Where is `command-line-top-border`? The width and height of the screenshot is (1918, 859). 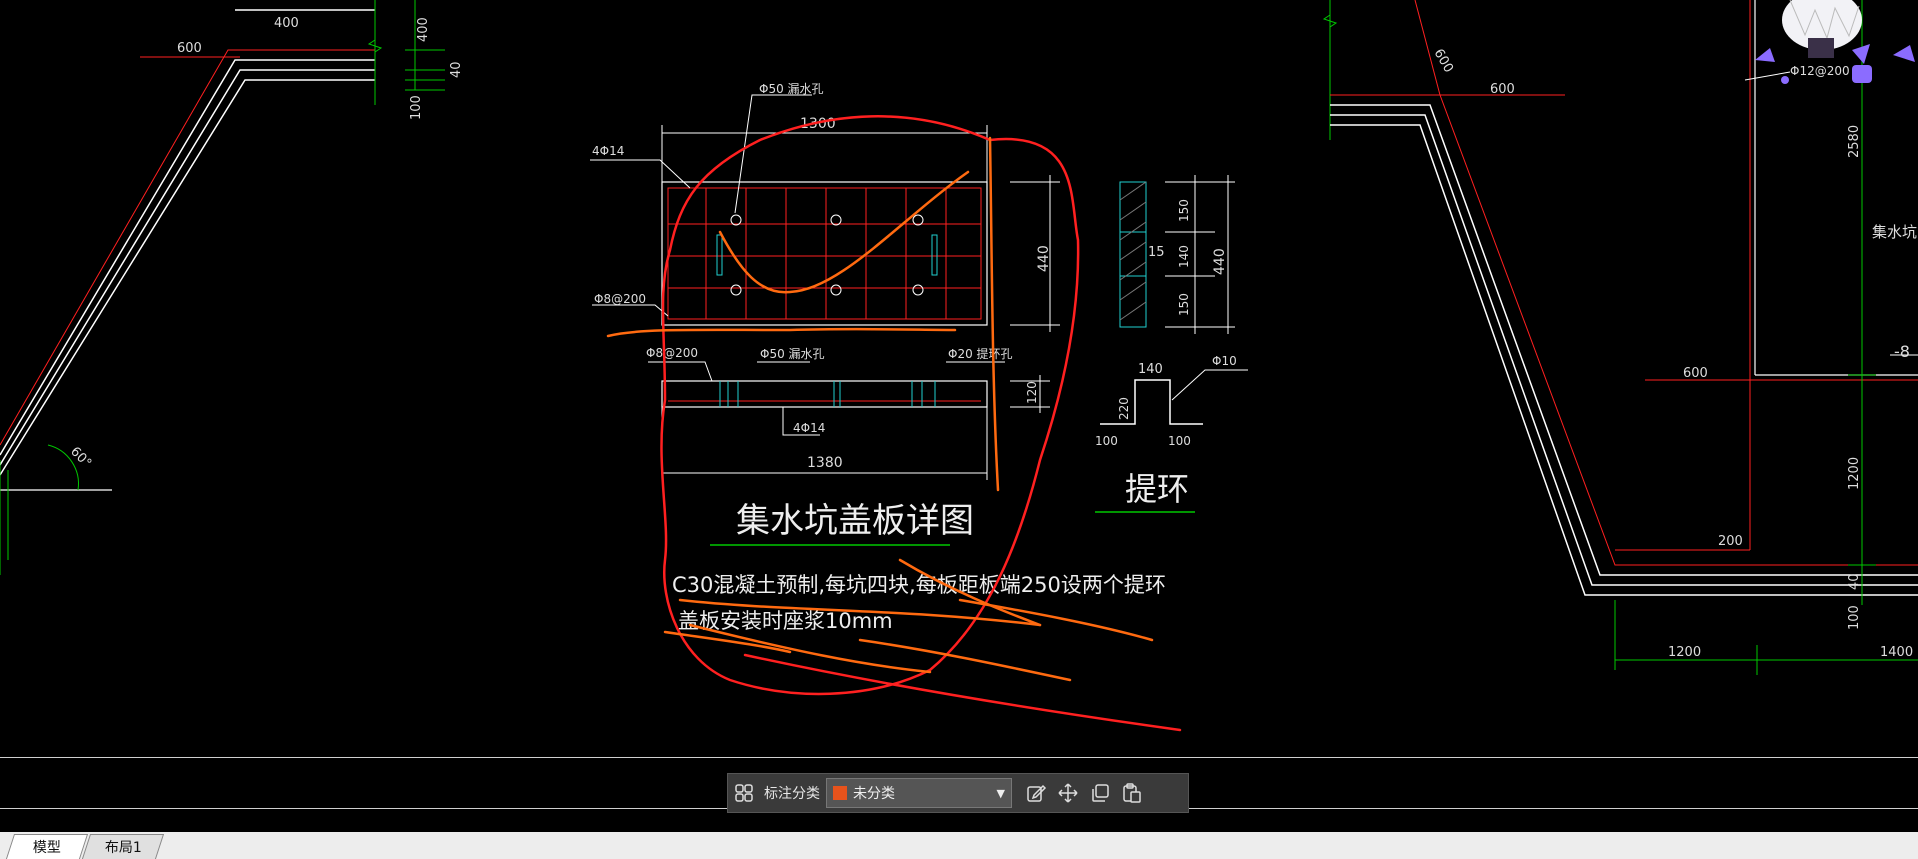
command-line-top-border is located at coordinates (959, 757).